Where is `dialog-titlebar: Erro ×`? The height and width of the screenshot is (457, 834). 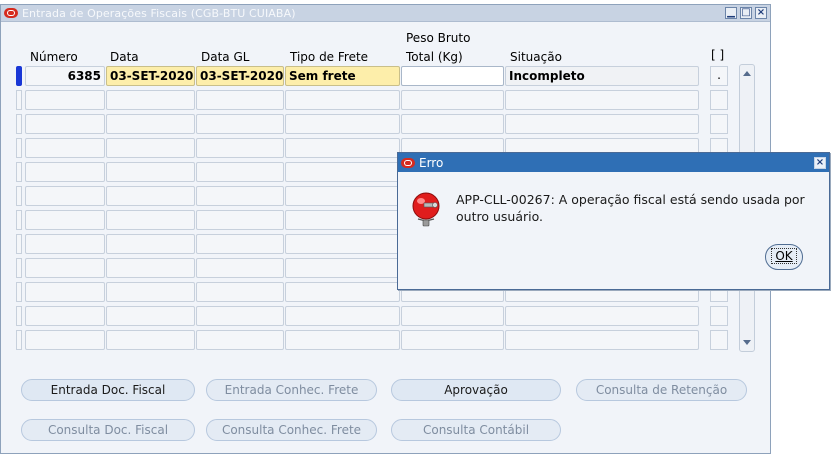
dialog-titlebar: Erro × is located at coordinates (613, 162).